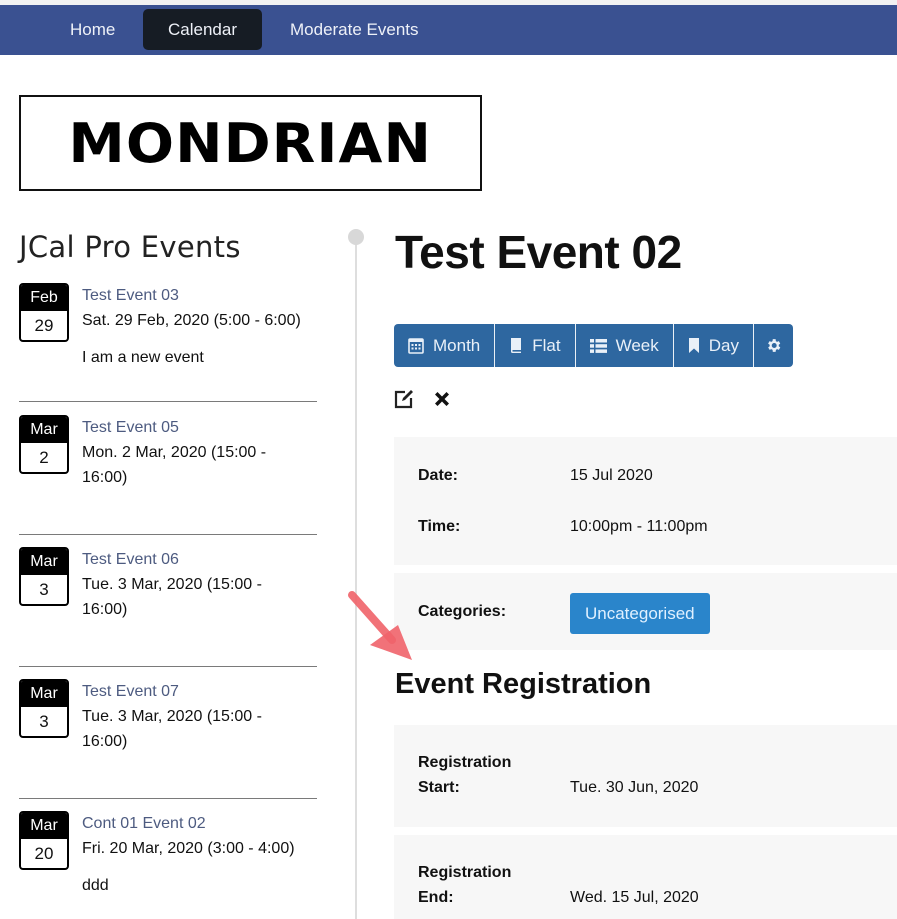 The image size is (897, 919). I want to click on date-badge-day: 20, so click(44, 853).